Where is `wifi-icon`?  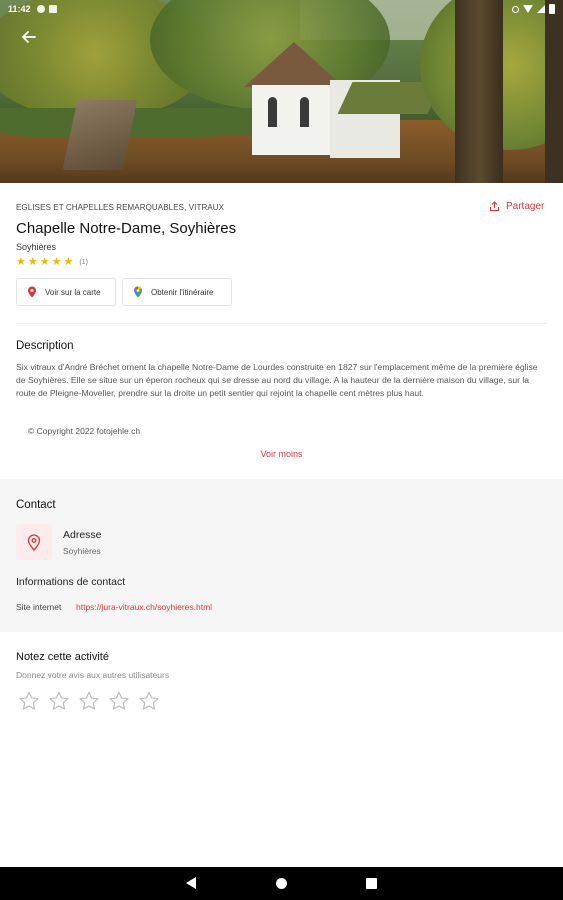 wifi-icon is located at coordinates (528, 9).